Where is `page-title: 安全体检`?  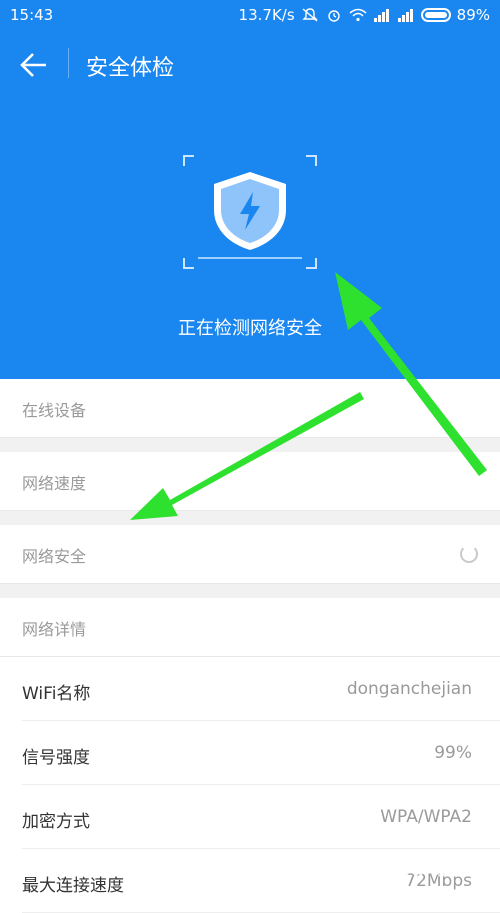
page-title: 安全体检 is located at coordinates (130, 68).